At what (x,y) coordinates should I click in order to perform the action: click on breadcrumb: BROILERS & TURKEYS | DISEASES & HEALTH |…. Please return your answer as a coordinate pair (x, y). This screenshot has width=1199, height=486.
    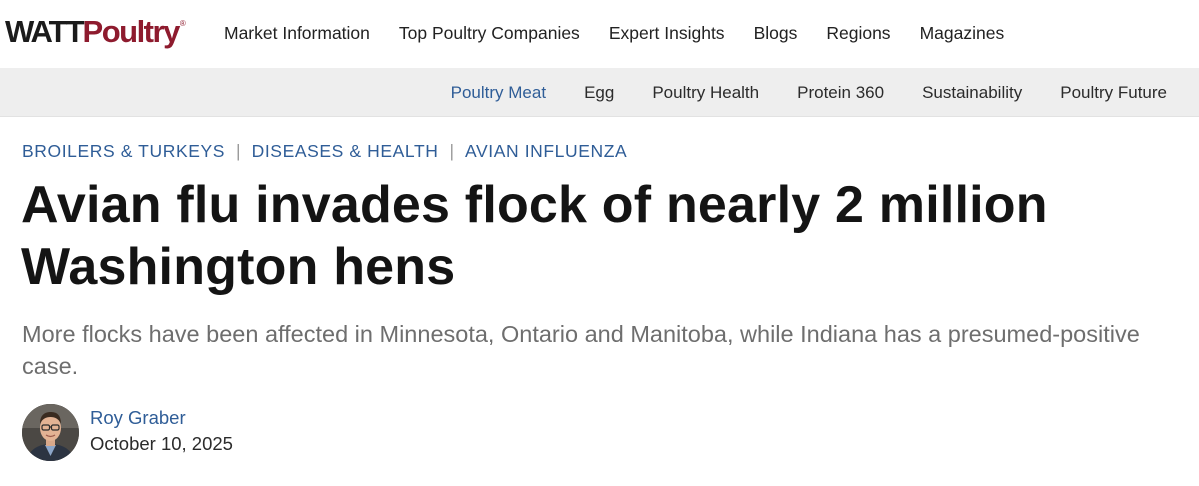
    Looking at the image, I should click on (324, 151).